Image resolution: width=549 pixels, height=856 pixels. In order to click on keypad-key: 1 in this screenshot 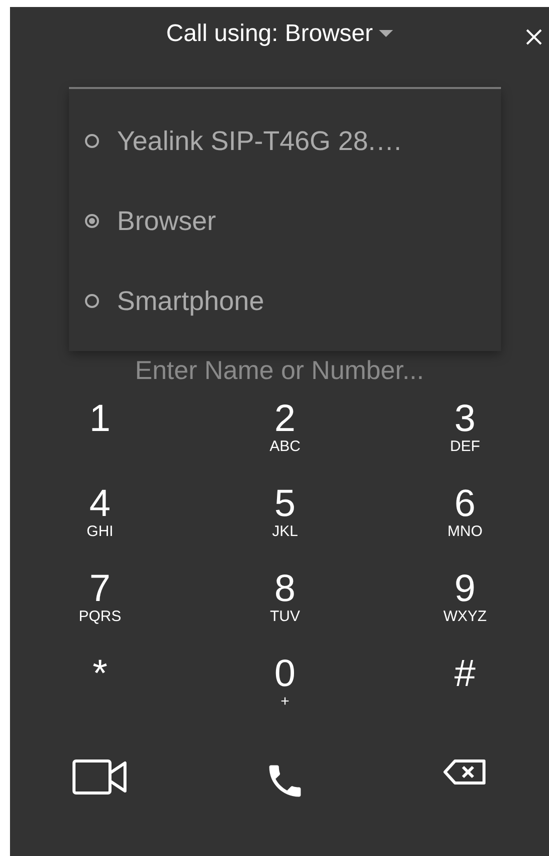, I will do `click(100, 441)`.